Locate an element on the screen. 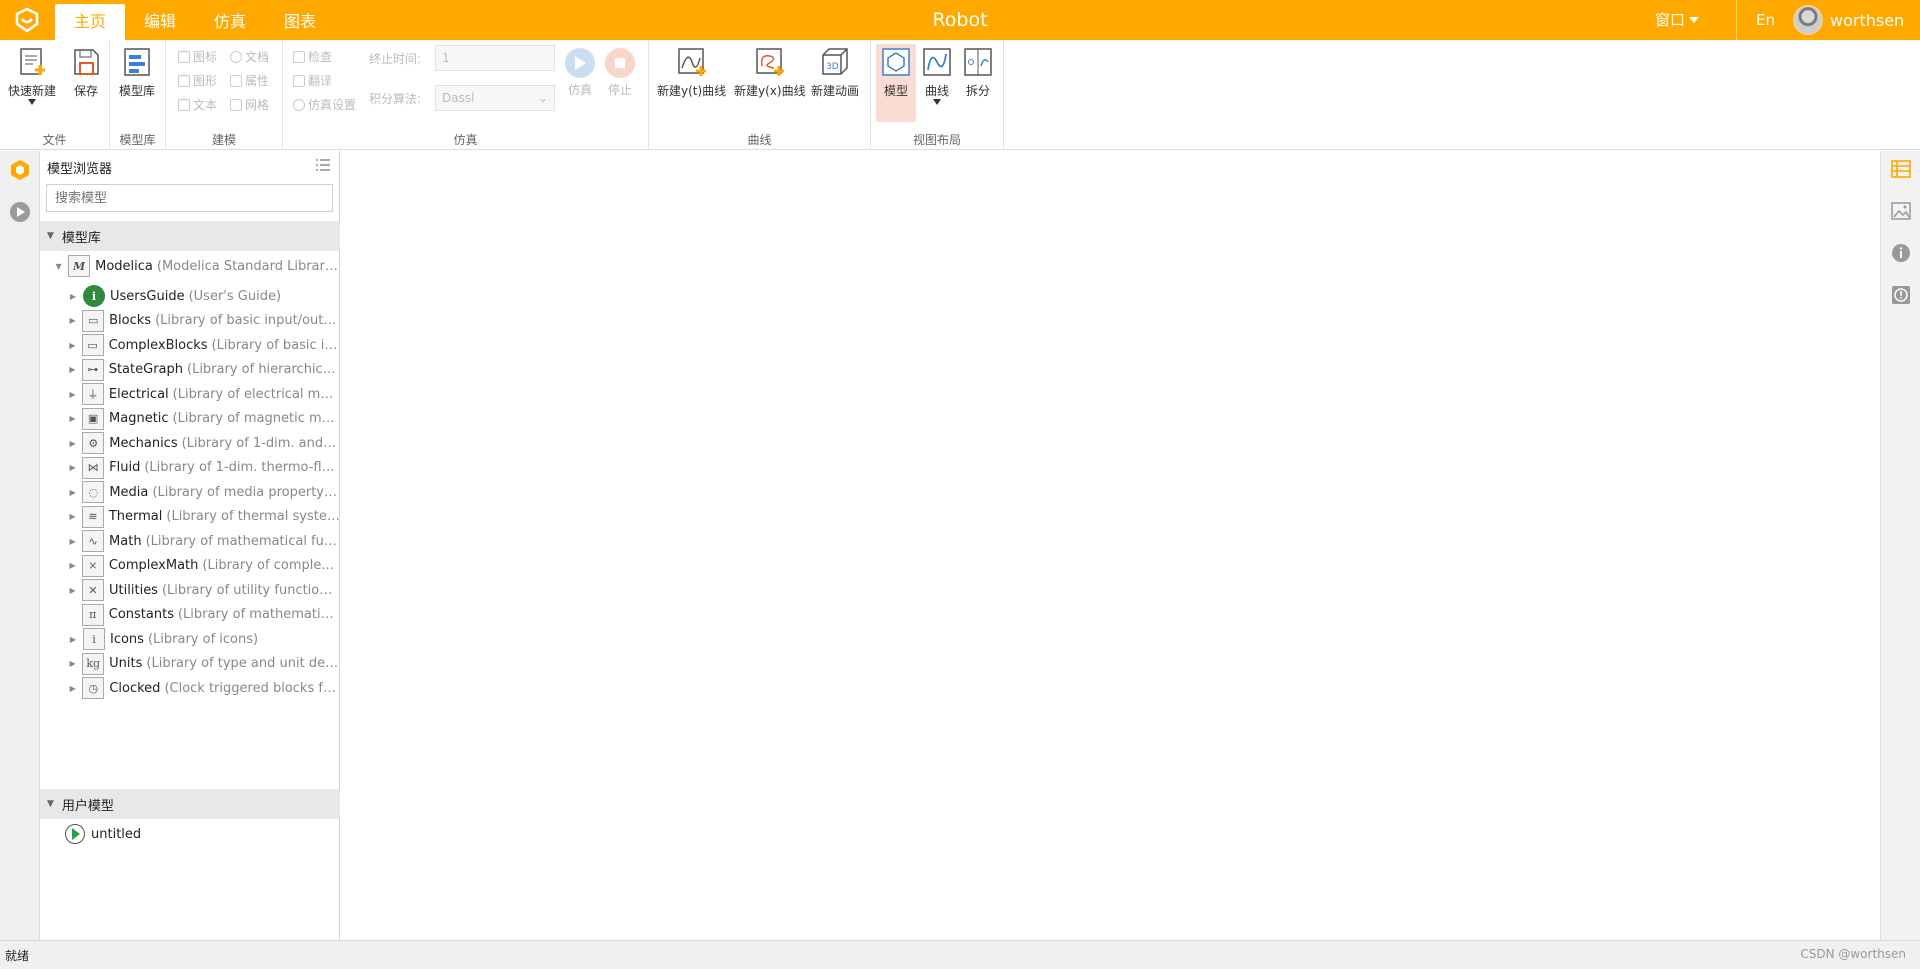  warning-icon is located at coordinates (1901, 295).